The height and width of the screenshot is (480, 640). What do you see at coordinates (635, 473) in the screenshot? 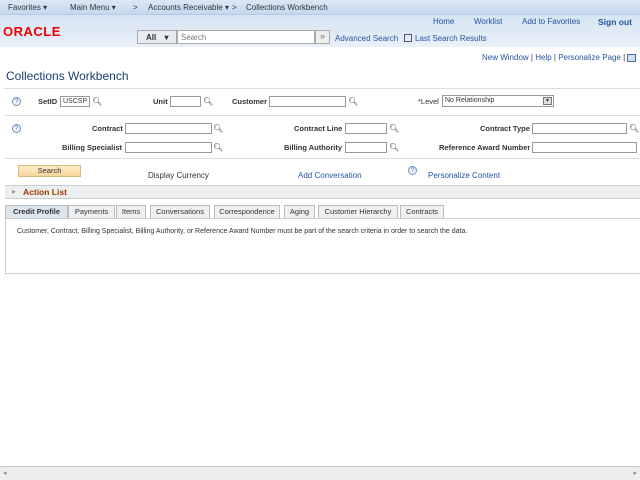
I see `scroll-right-icon: ▸` at bounding box center [635, 473].